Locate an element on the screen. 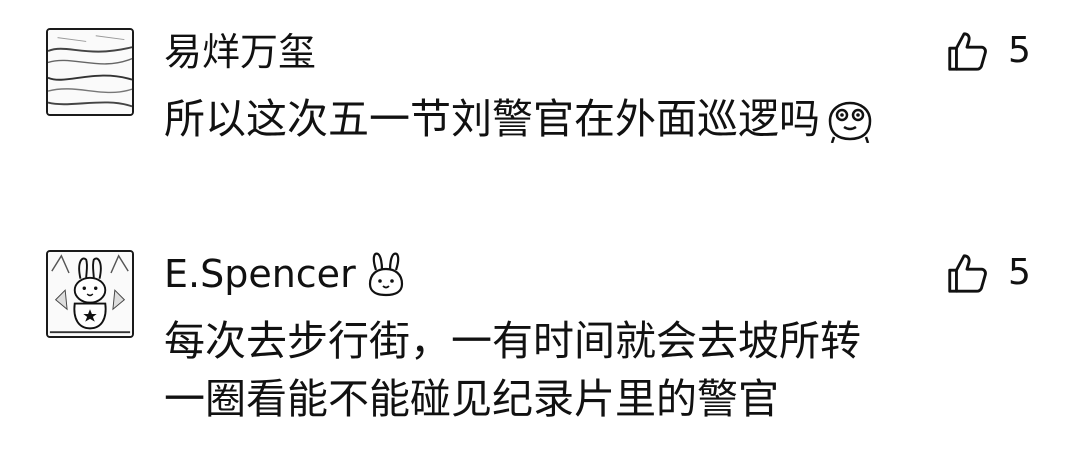  username: 易烊万玺 is located at coordinates (240, 52).